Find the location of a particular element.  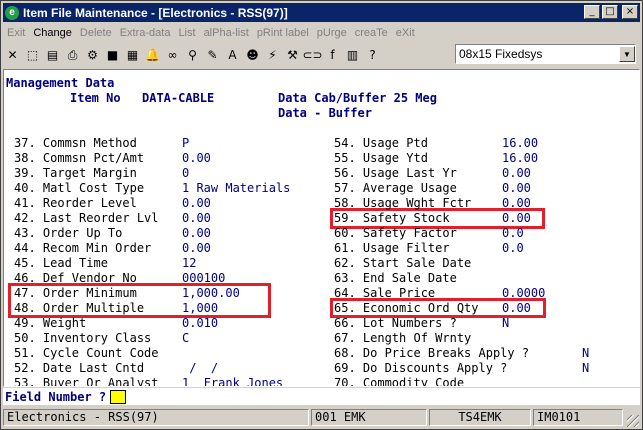

minimize-button: _ is located at coordinates (592, 12).